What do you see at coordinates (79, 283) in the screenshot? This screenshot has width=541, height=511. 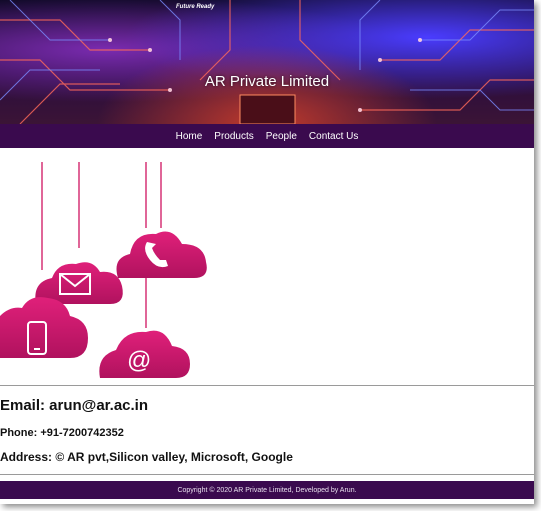 I see `mail-cloud-icon` at bounding box center [79, 283].